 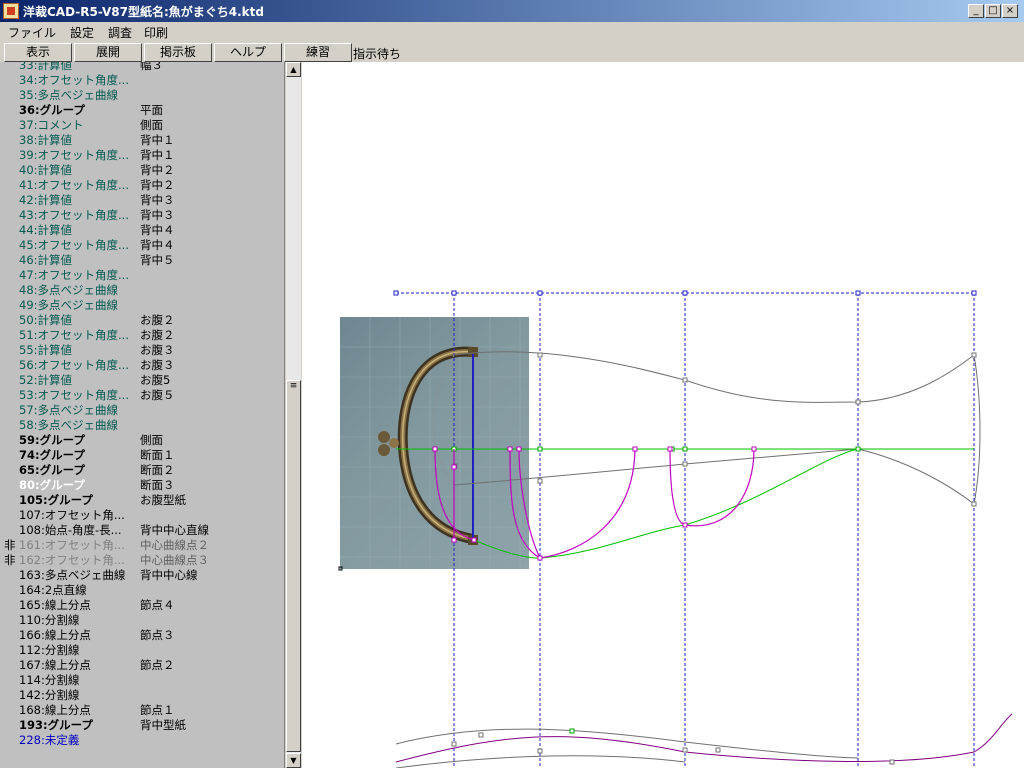 What do you see at coordinates (142, 305) in the screenshot?
I see `tree-item: 49:多点ベジェ曲線` at bounding box center [142, 305].